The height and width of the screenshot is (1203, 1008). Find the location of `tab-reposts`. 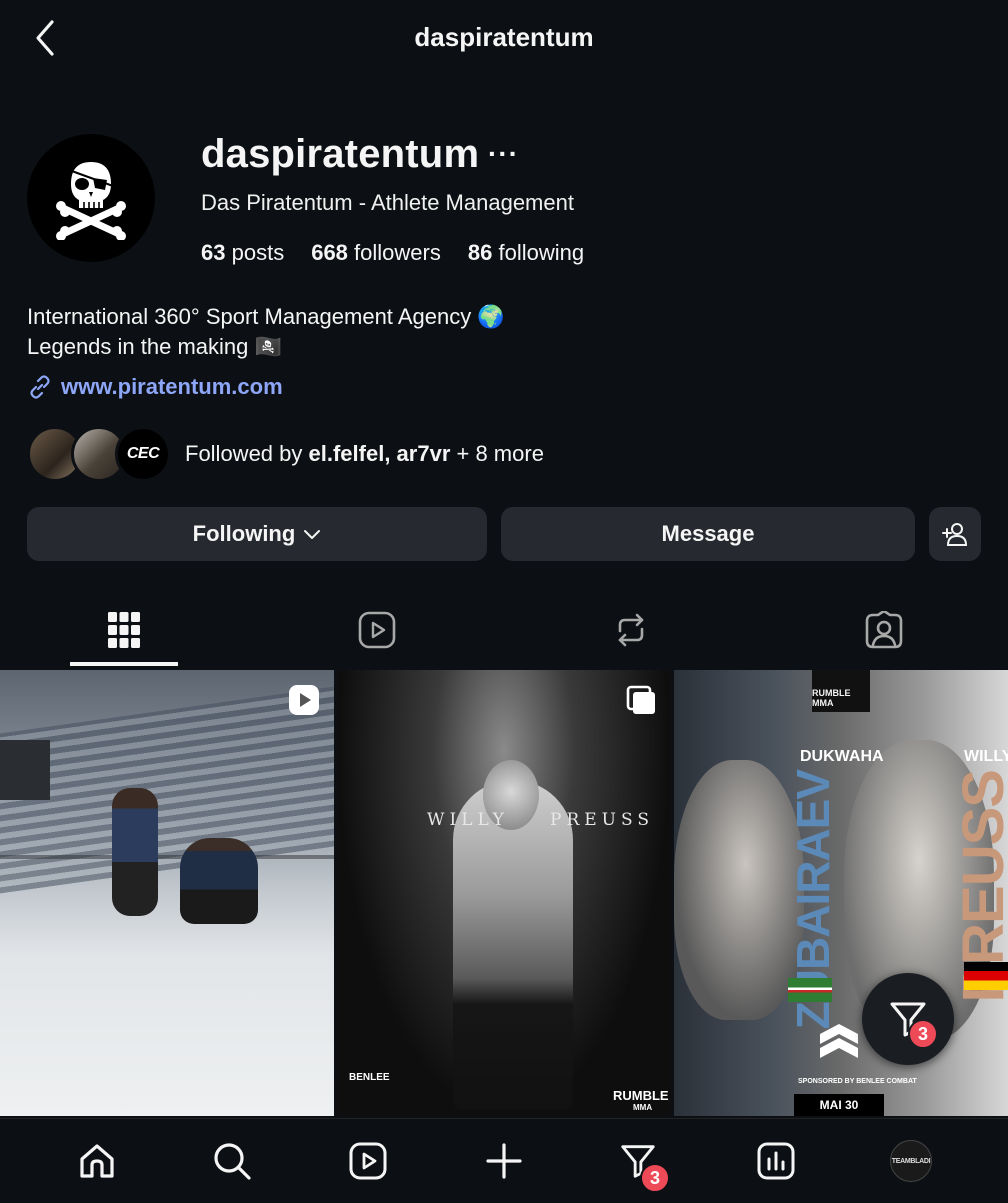

tab-reposts is located at coordinates (631, 630).